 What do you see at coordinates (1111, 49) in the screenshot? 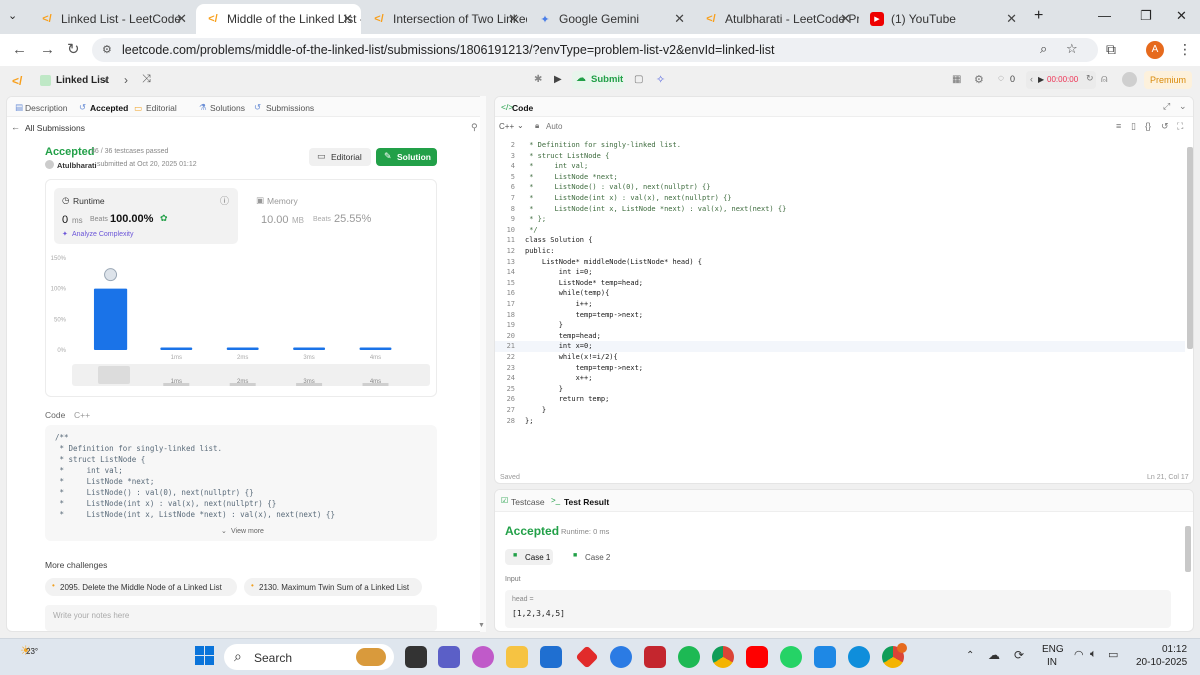
I see `extensions-icon: ⧉` at bounding box center [1111, 49].